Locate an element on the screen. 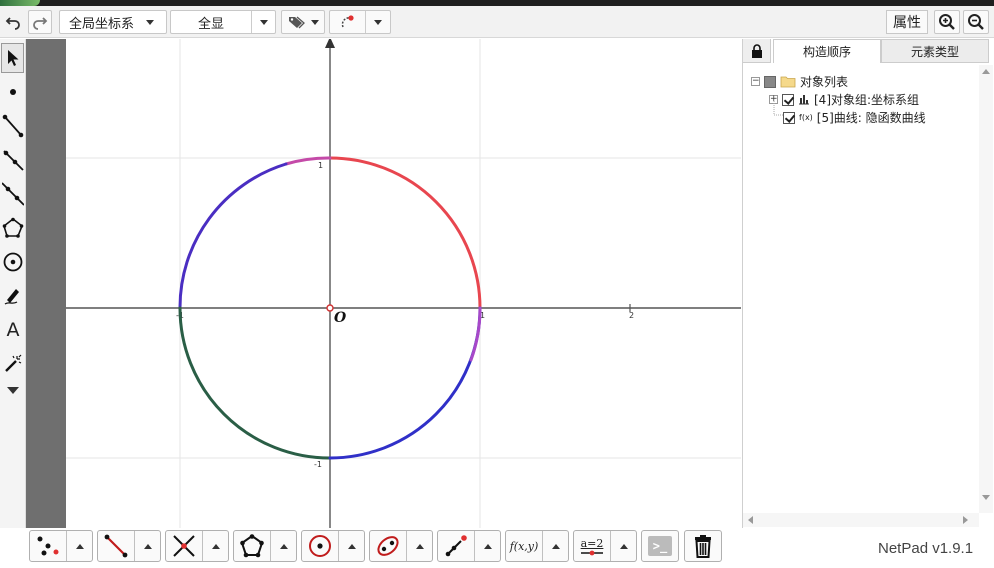  circle-tool-group is located at coordinates (333, 546).